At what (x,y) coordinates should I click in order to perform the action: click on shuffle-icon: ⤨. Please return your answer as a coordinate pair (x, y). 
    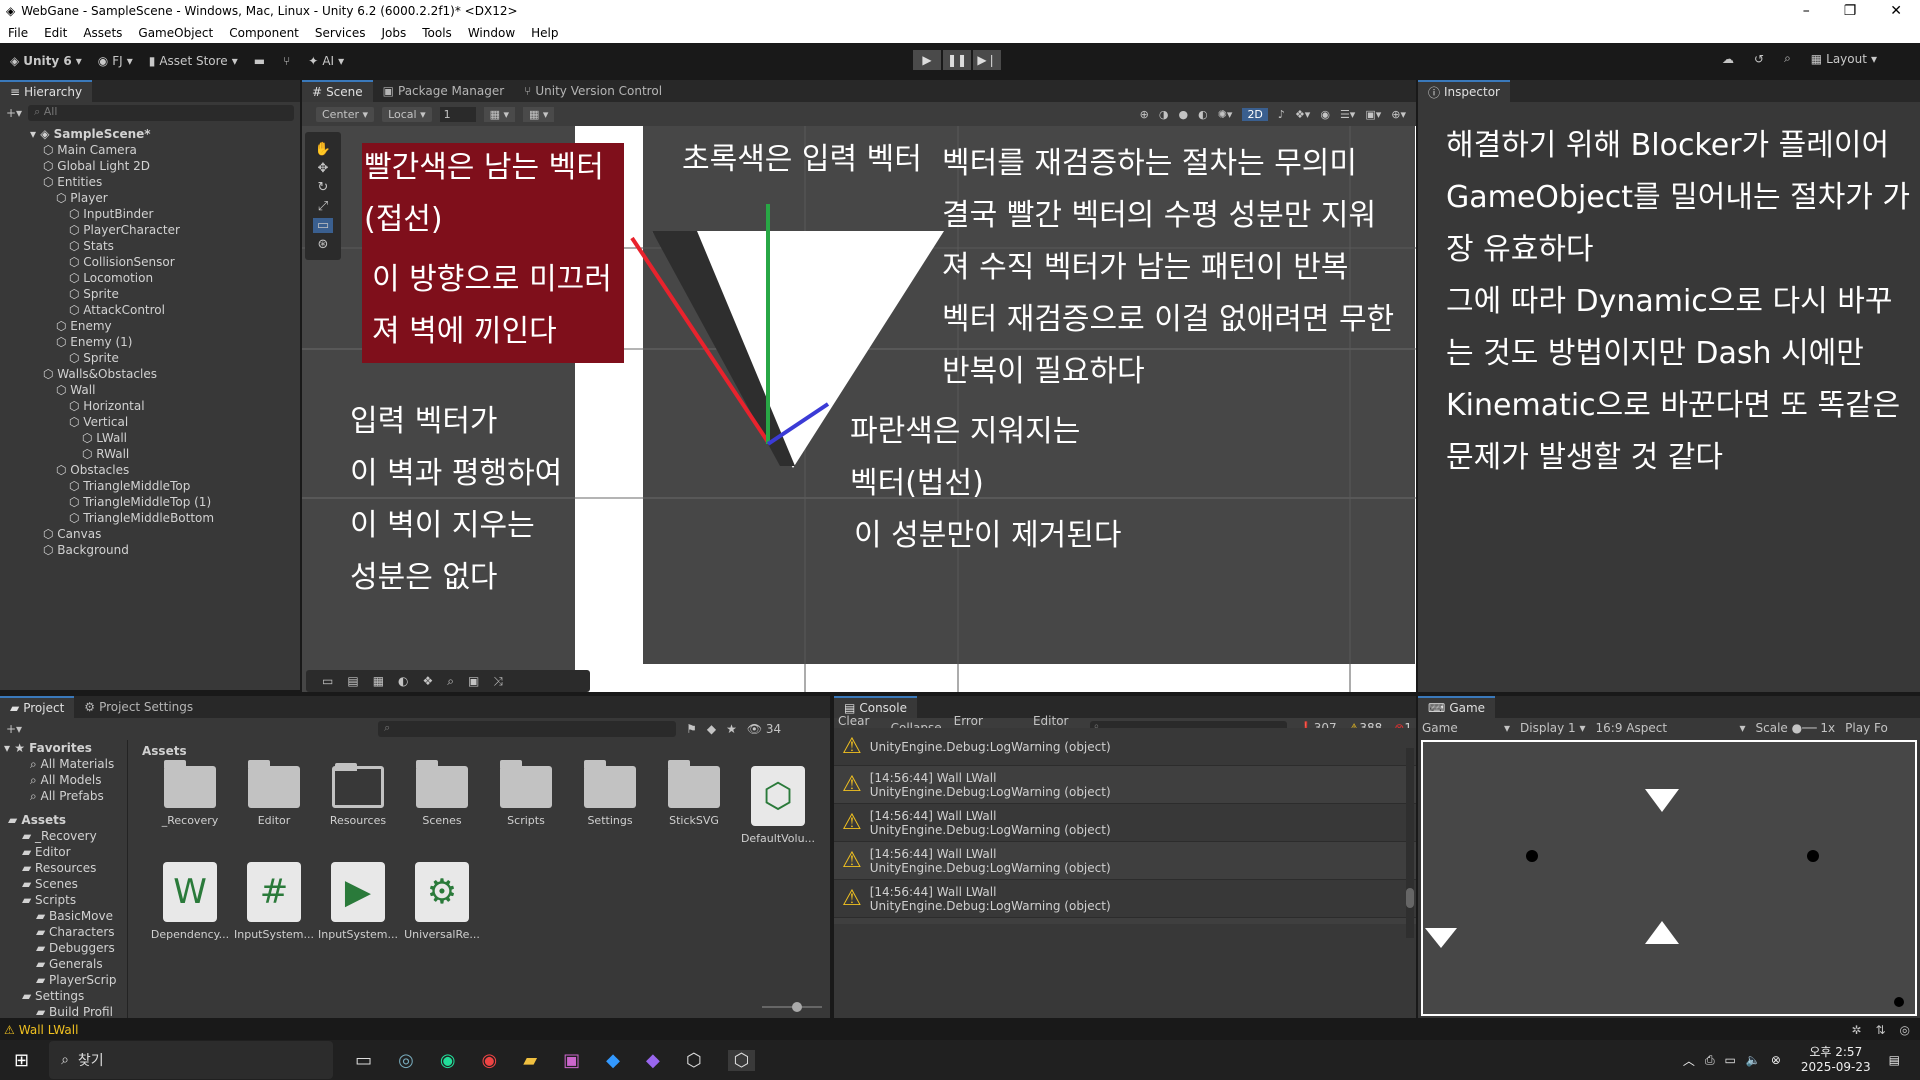
    Looking at the image, I should click on (498, 681).